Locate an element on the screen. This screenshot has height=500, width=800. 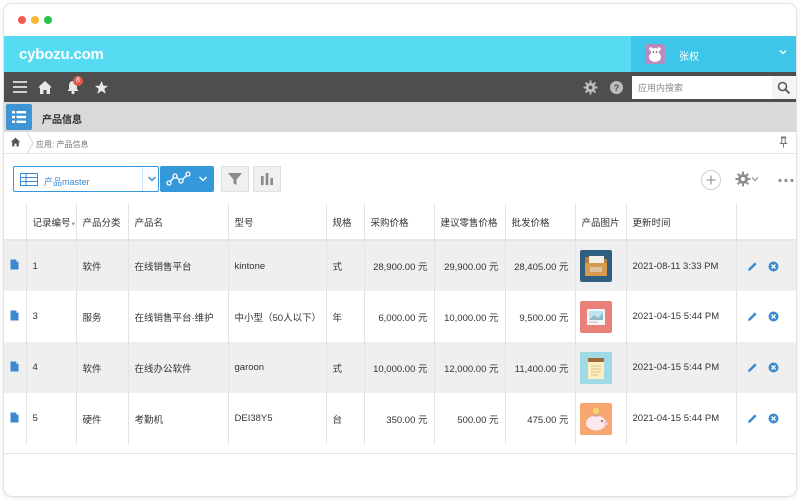
record-id: 4 is located at coordinates (51, 367).